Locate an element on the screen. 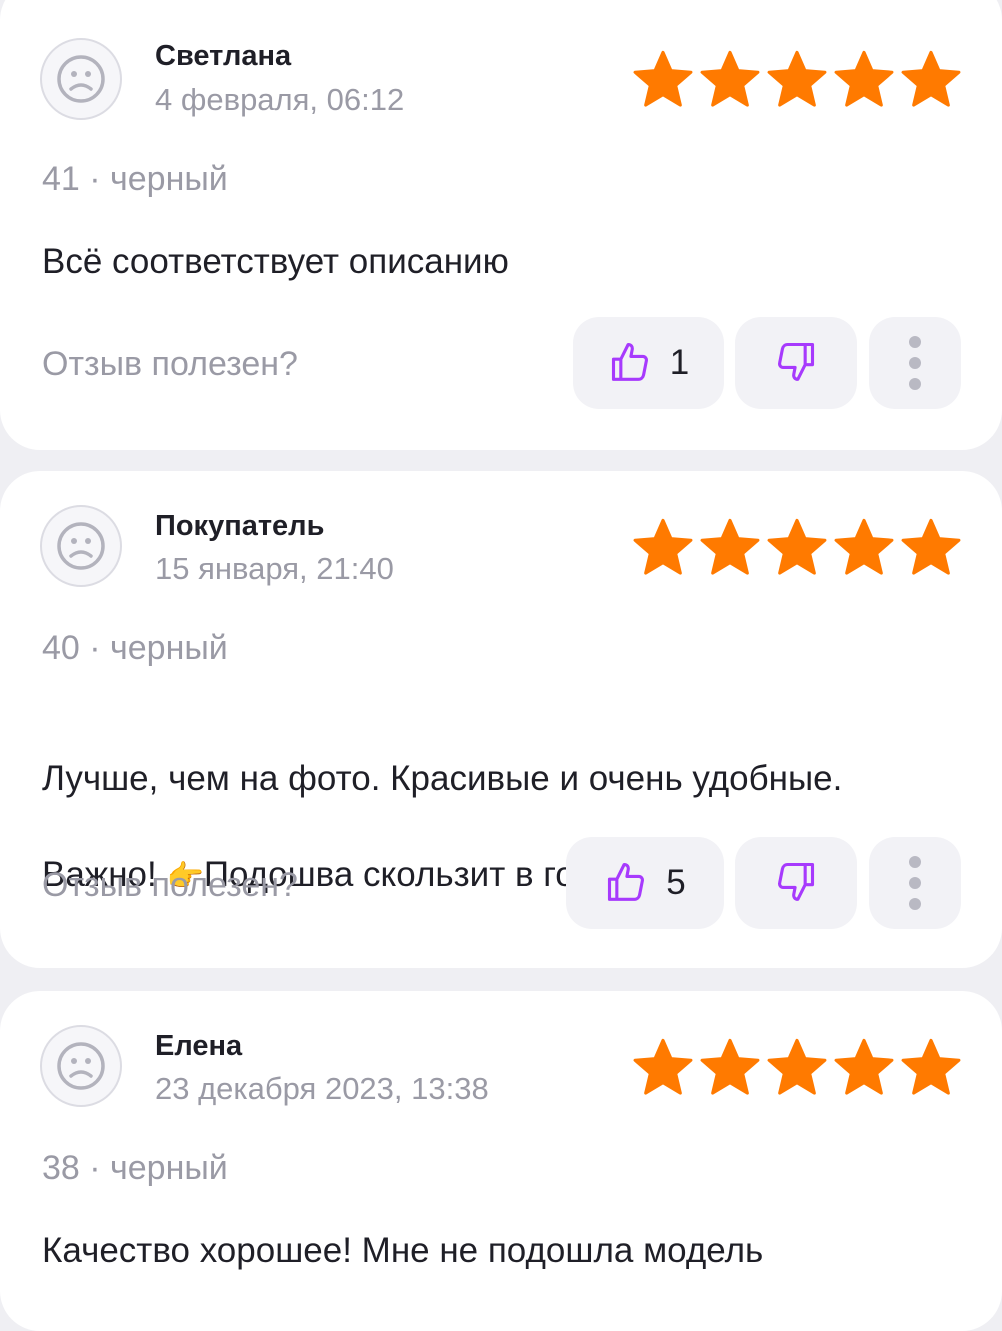 The width and height of the screenshot is (1002, 1331). review-variant: 38 · черный is located at coordinates (135, 1168).